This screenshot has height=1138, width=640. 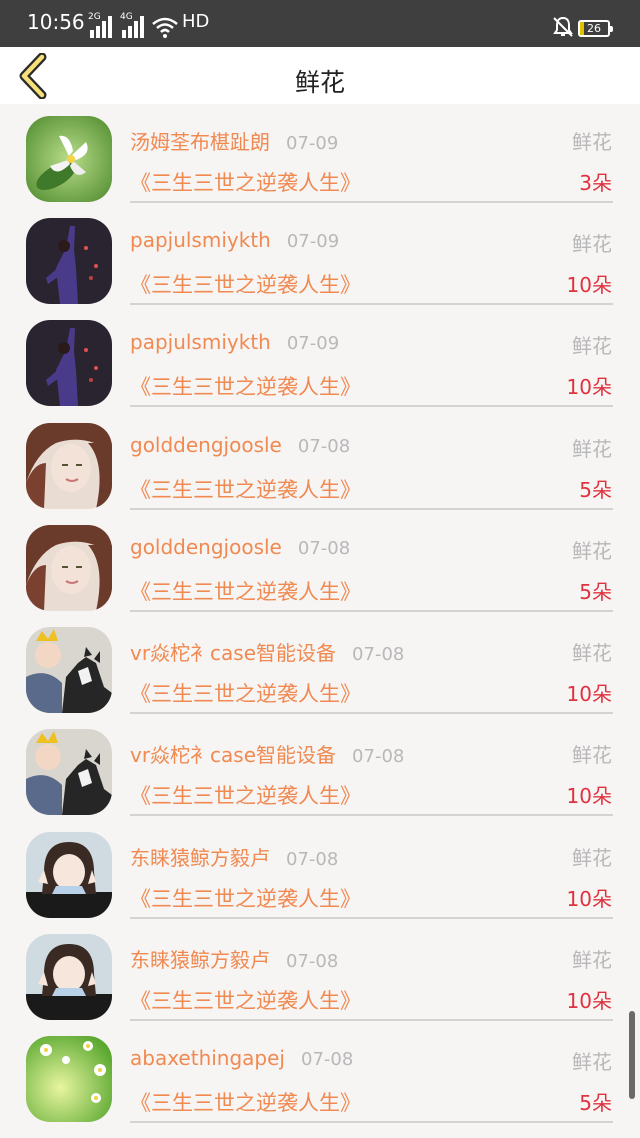 What do you see at coordinates (320, 23) in the screenshot?
I see `status-bar: 10:56 2G 4G HD 26` at bounding box center [320, 23].